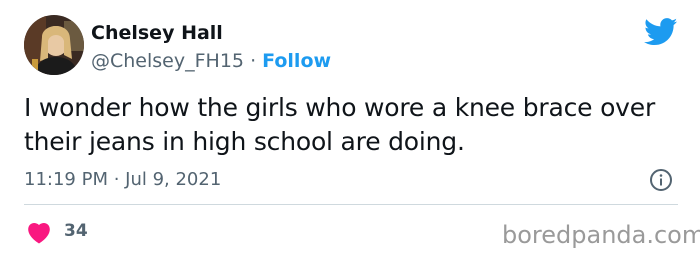  I want to click on avatar, so click(54, 45).